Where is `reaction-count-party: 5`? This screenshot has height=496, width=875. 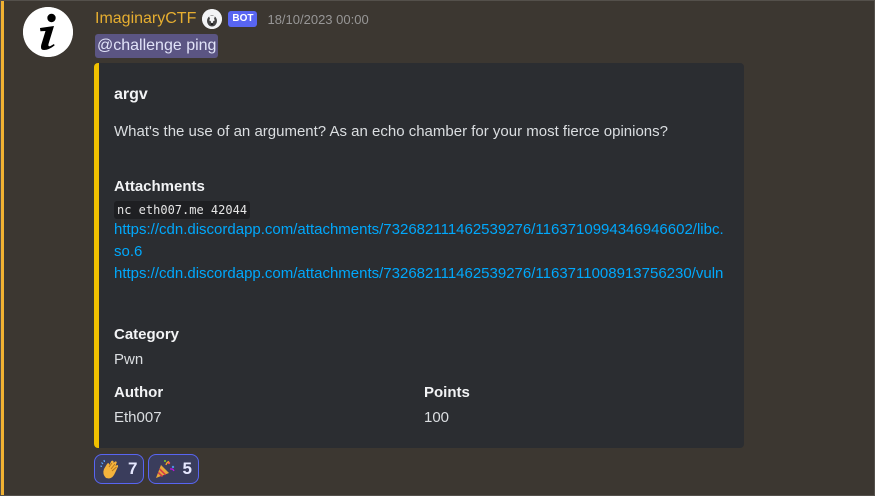
reaction-count-party: 5 is located at coordinates (187, 468).